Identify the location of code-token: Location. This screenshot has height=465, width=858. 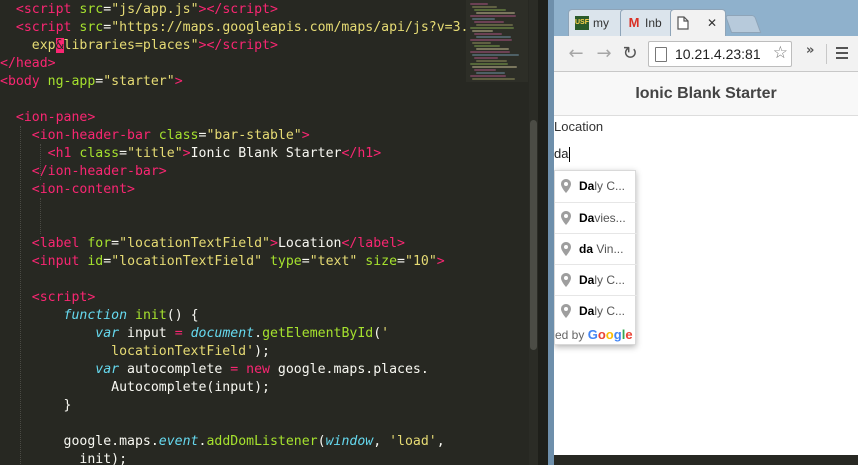
(309, 243).